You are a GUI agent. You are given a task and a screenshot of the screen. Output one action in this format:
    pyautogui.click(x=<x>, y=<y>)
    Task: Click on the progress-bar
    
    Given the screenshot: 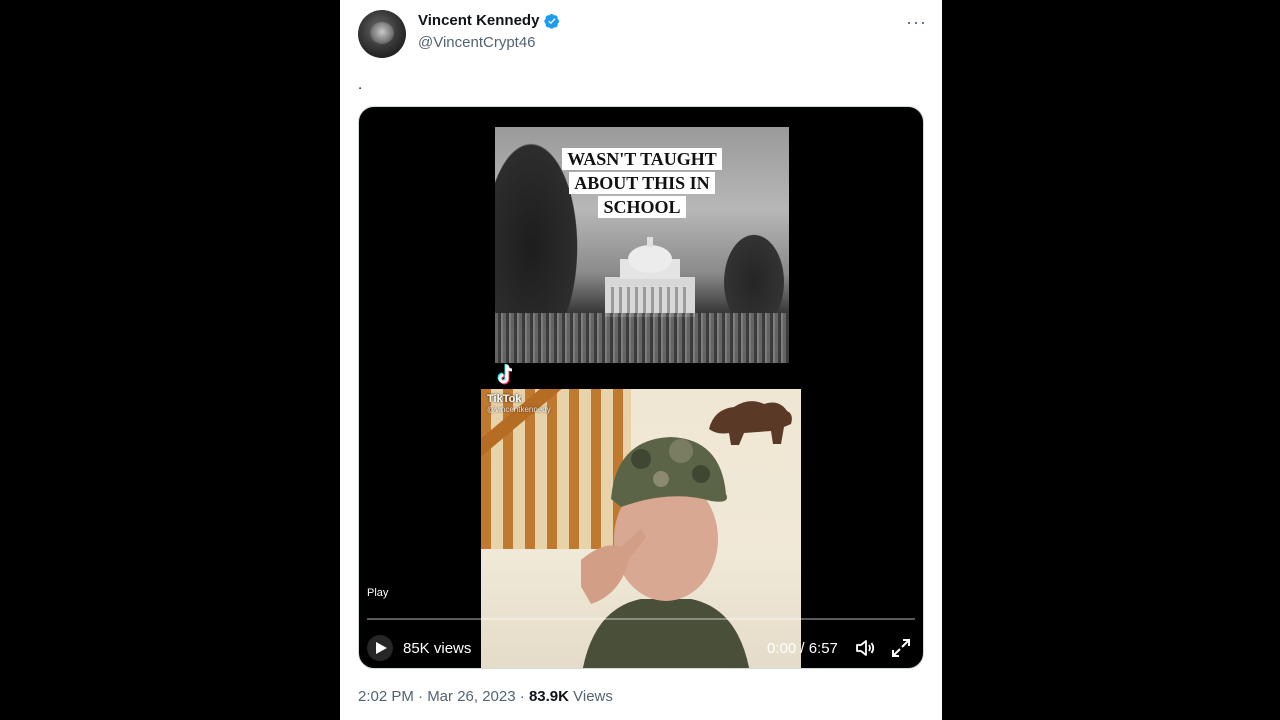 What is the action you would take?
    pyautogui.click(x=641, y=619)
    